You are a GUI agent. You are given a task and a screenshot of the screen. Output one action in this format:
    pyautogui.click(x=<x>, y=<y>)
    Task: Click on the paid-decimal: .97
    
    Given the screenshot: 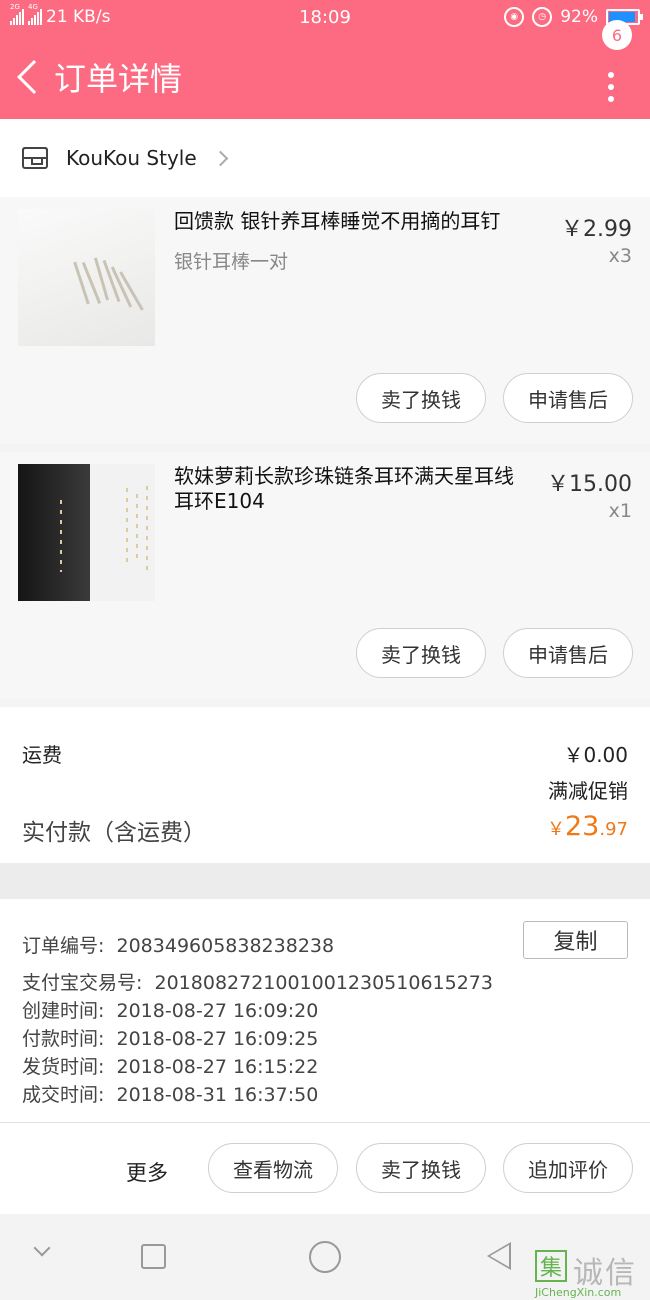 What is the action you would take?
    pyautogui.click(x=613, y=829)
    